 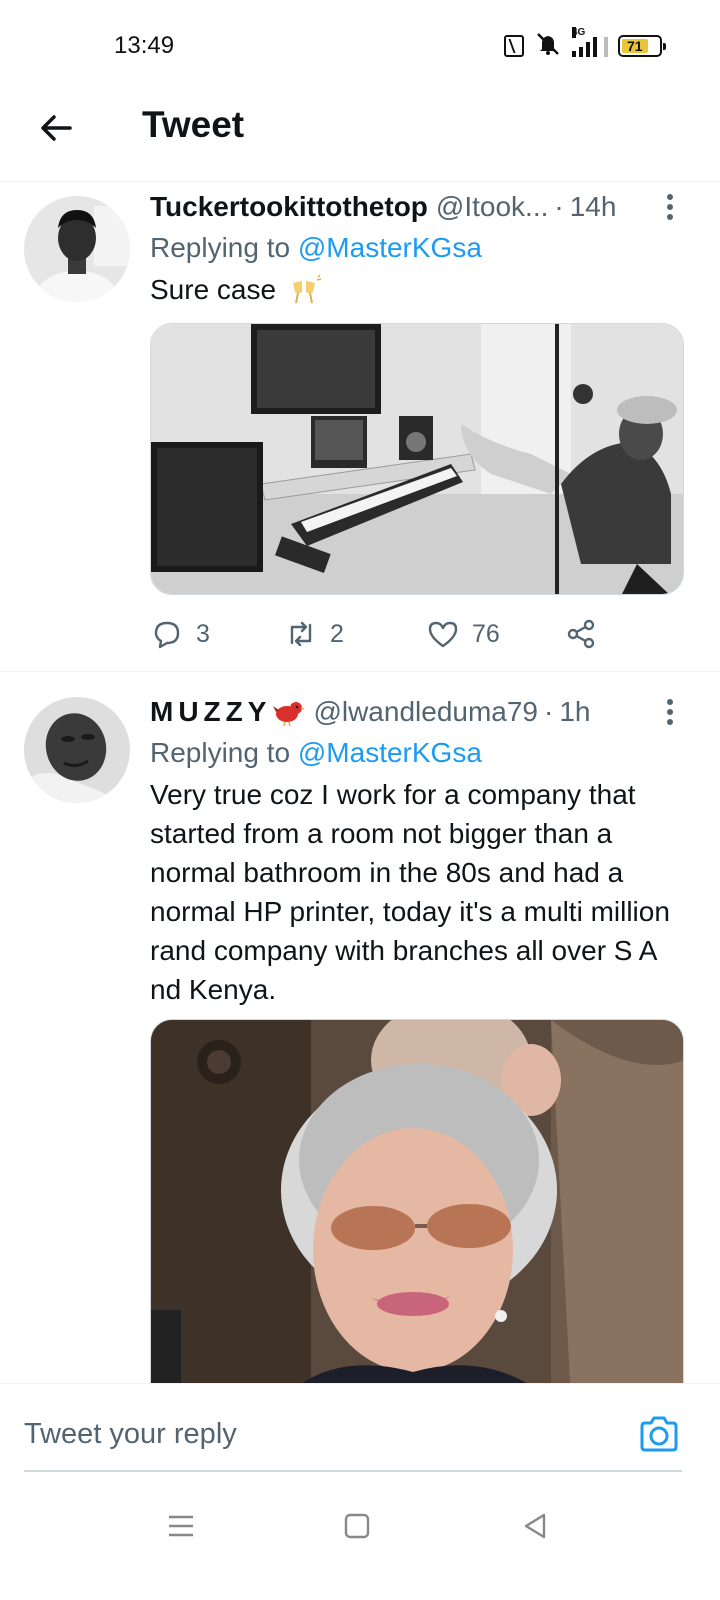 What do you see at coordinates (193, 124) in the screenshot?
I see `page-title: Tweet` at bounding box center [193, 124].